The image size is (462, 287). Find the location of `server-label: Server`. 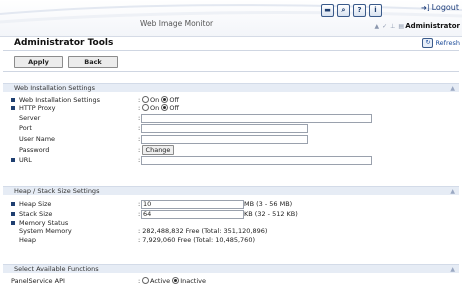

server-label: Server is located at coordinates (30, 118).